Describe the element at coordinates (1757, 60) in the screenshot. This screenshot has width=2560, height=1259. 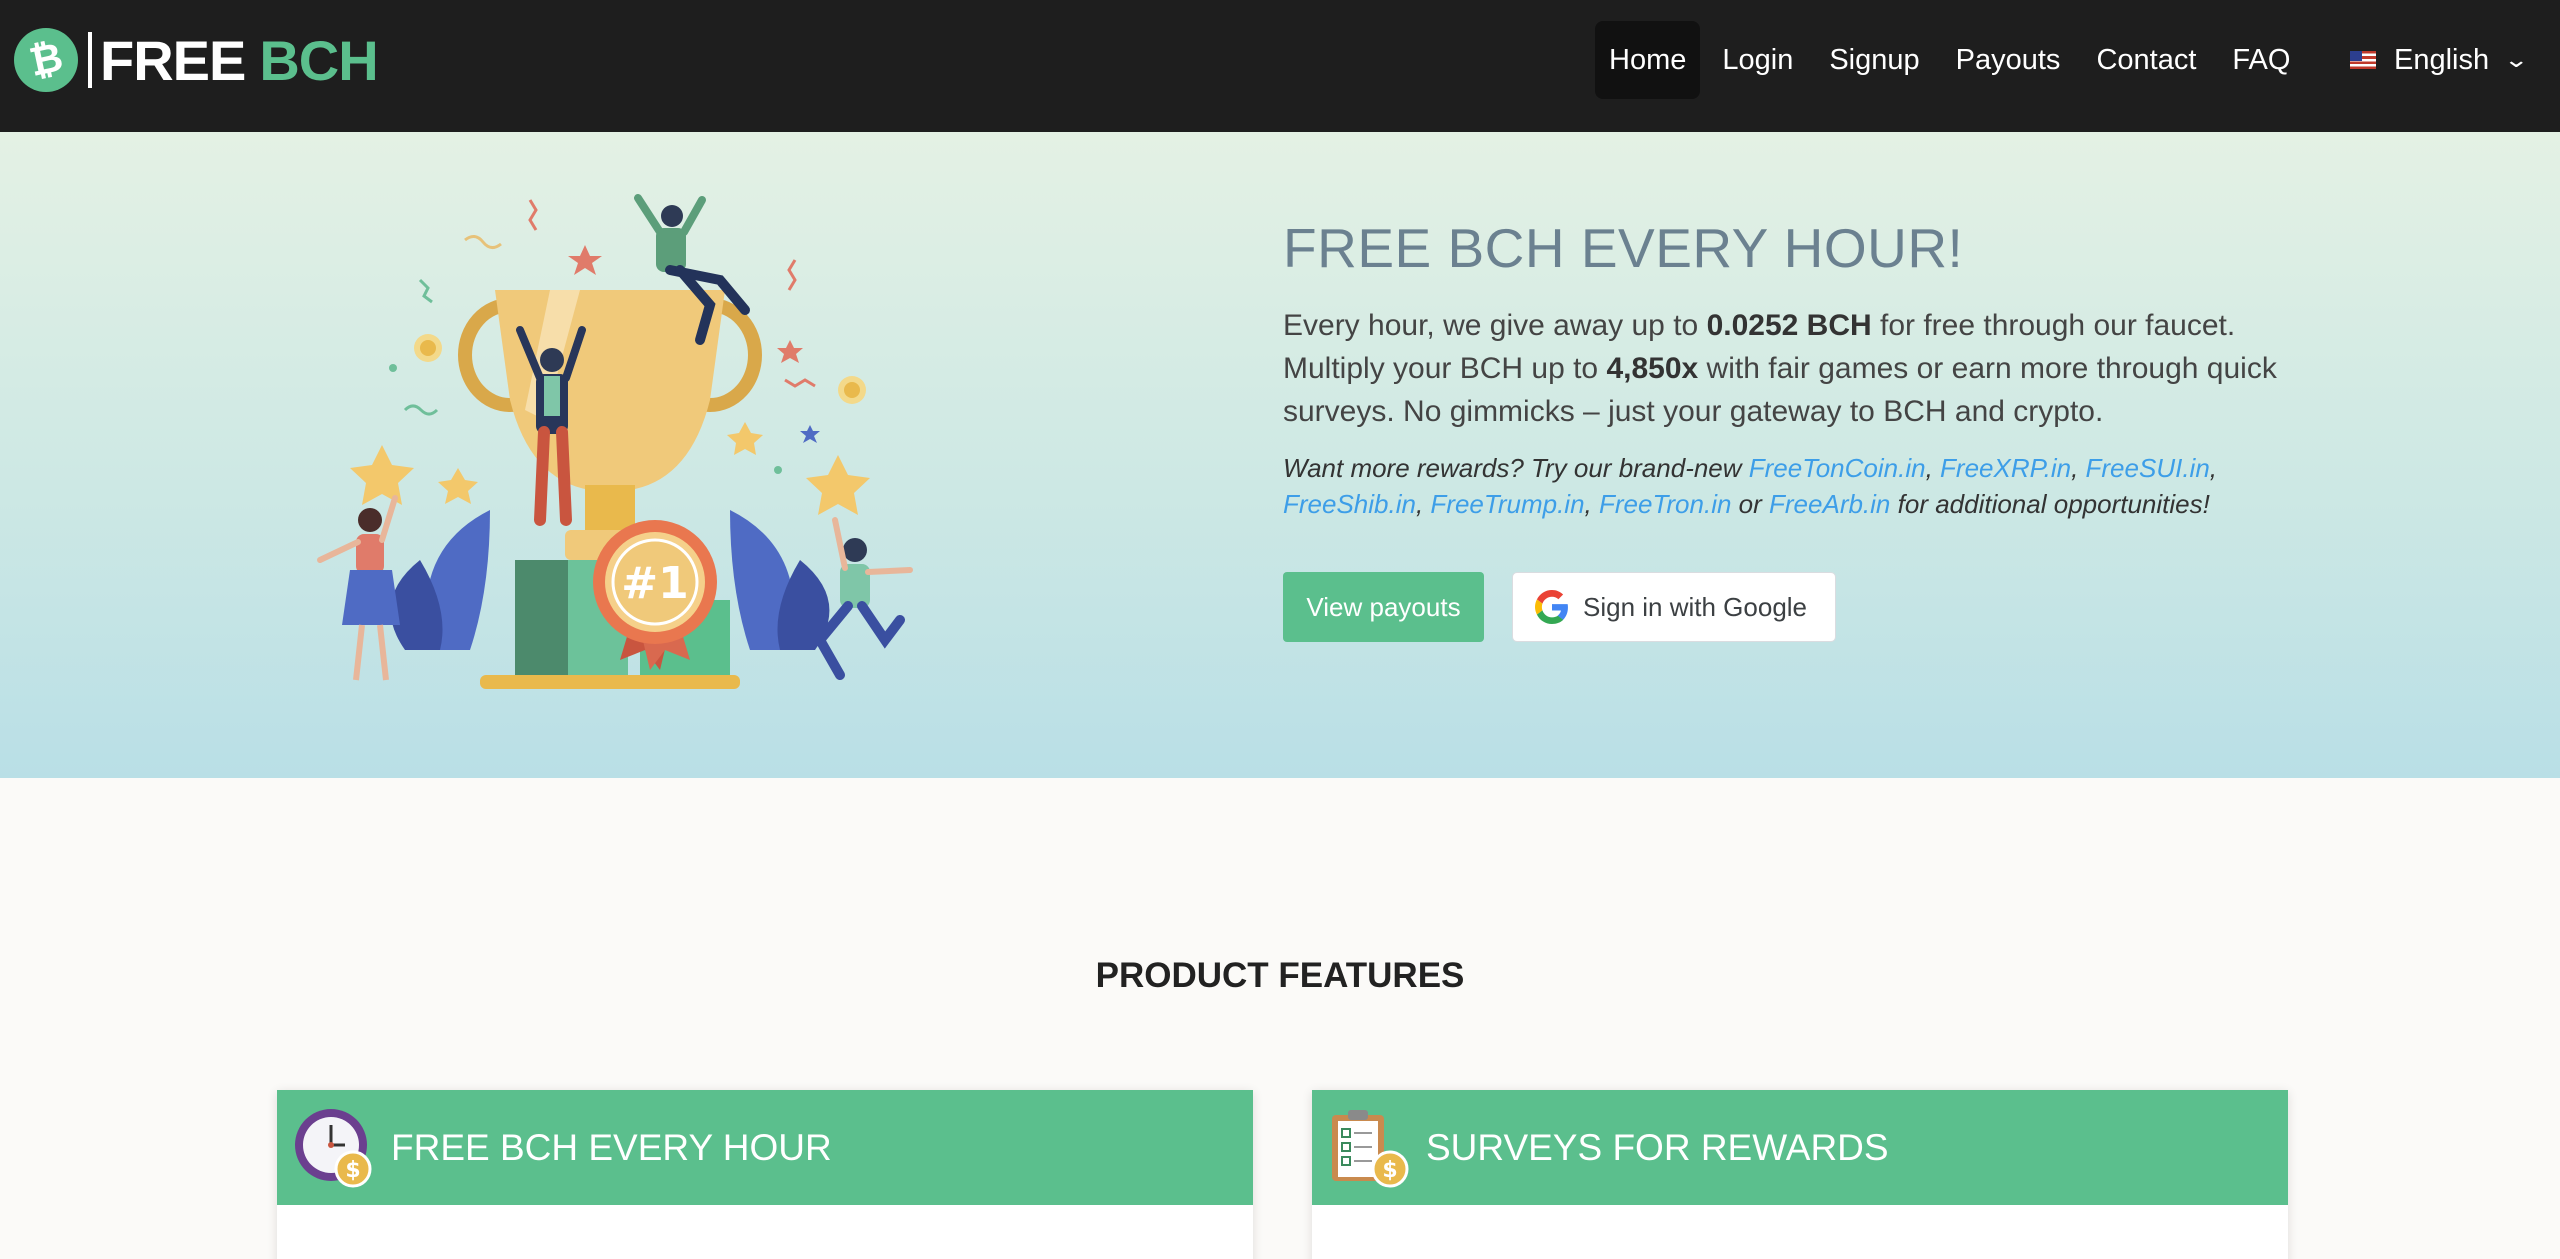
I see `nav-login: Login` at that location.